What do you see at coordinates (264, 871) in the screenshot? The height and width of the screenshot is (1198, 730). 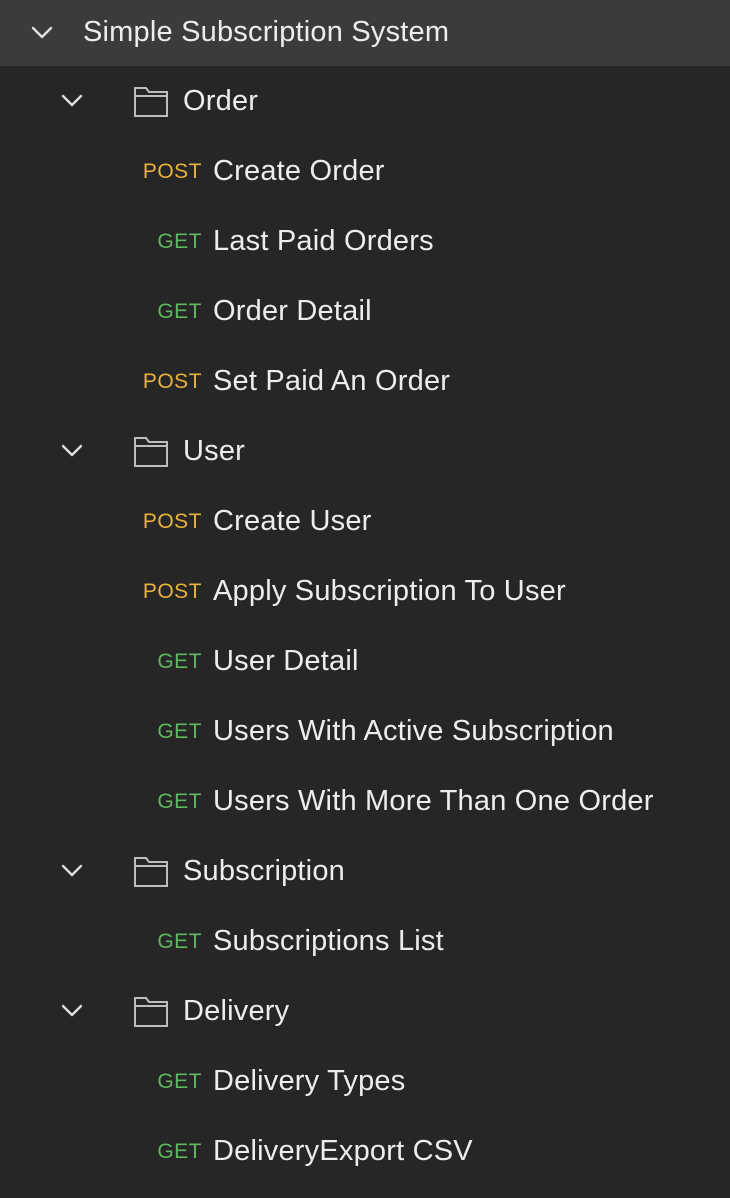 I see `folder-name: Subscription` at bounding box center [264, 871].